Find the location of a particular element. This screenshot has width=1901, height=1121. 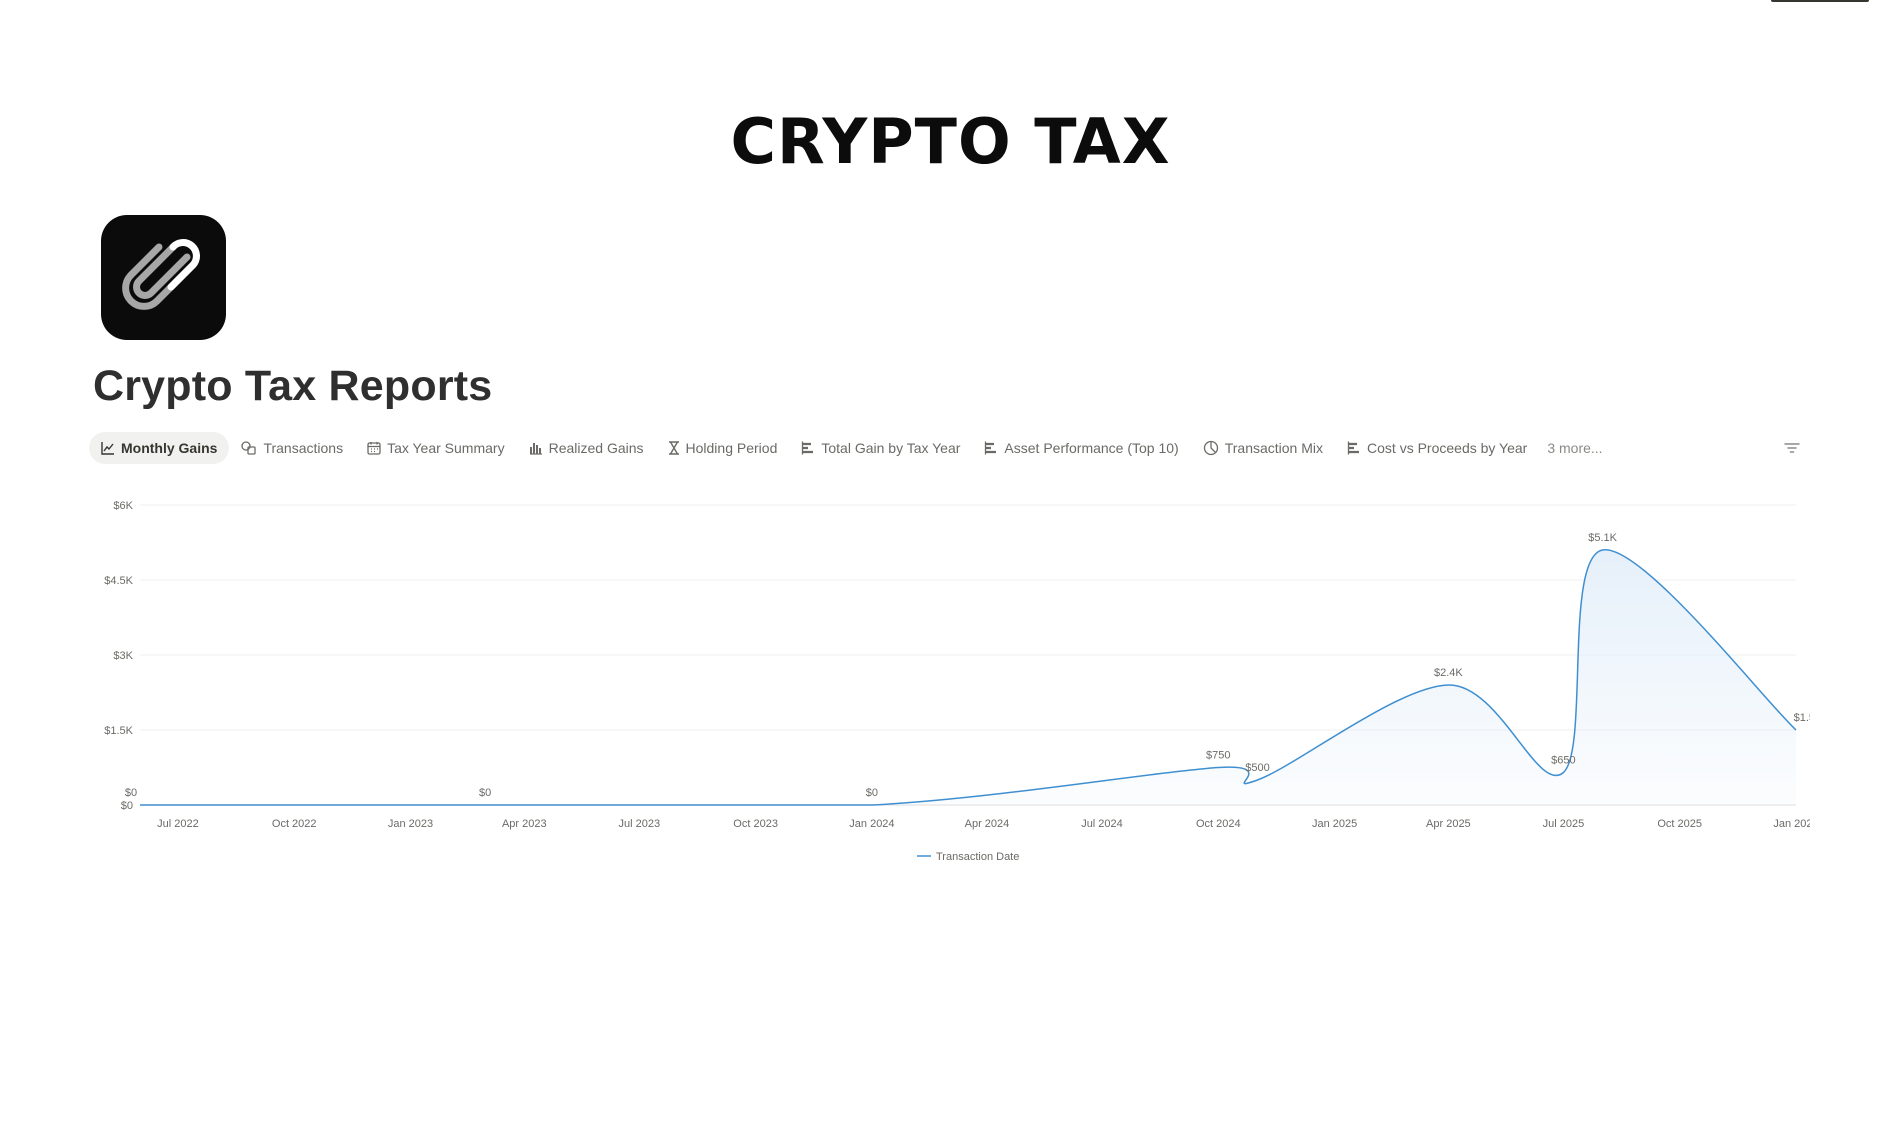

x-tick-label: Oct 2025 is located at coordinates (1679, 824).